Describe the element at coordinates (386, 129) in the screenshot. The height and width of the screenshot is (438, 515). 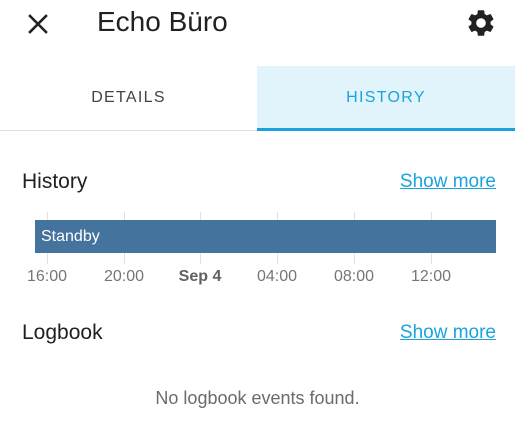
I see `active-tab-indicator` at that location.